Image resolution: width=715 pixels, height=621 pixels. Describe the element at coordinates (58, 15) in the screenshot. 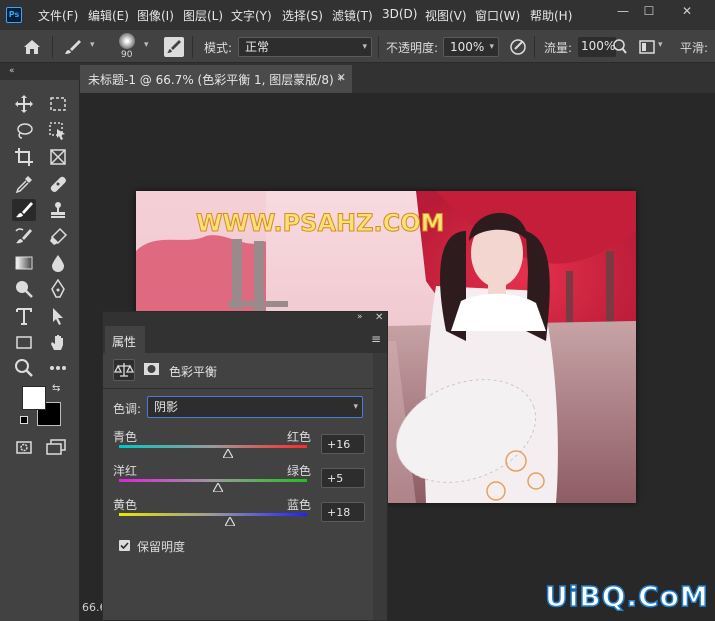

I see `menu-file: 文件(F)` at that location.